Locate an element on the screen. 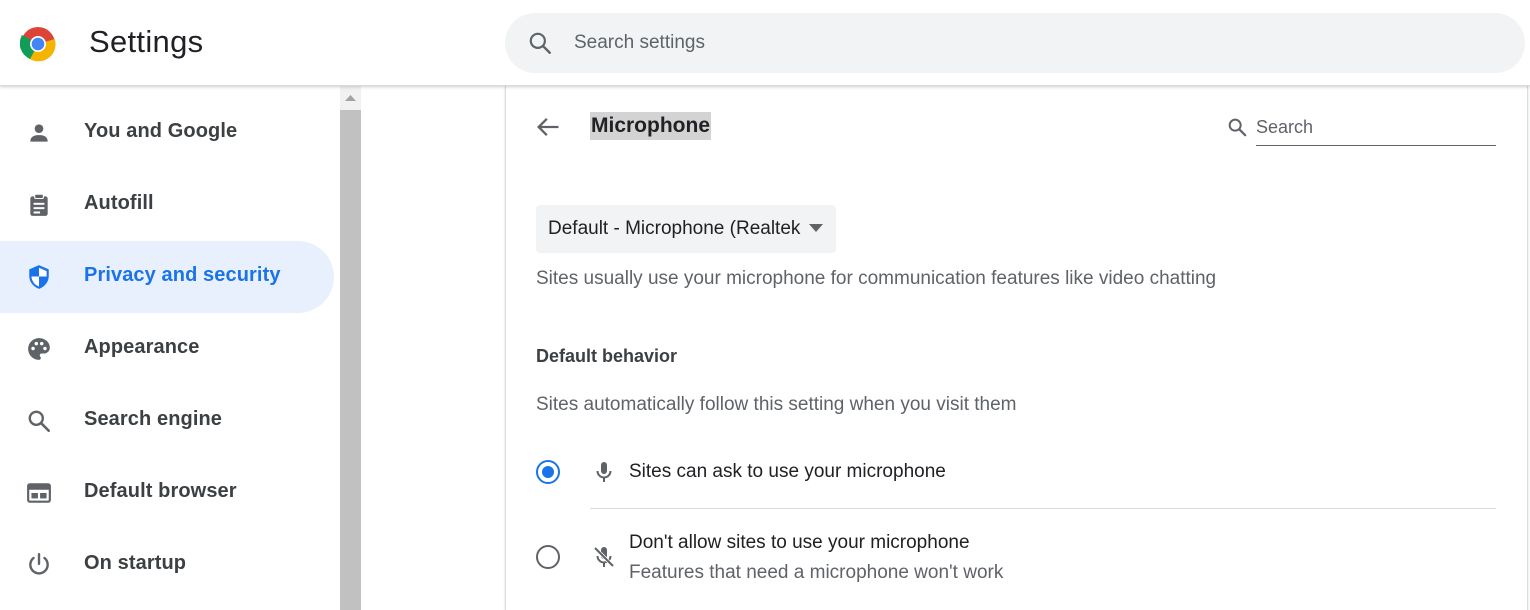 Image resolution: width=1530 pixels, height=610 pixels. option-divider is located at coordinates (1043, 508).